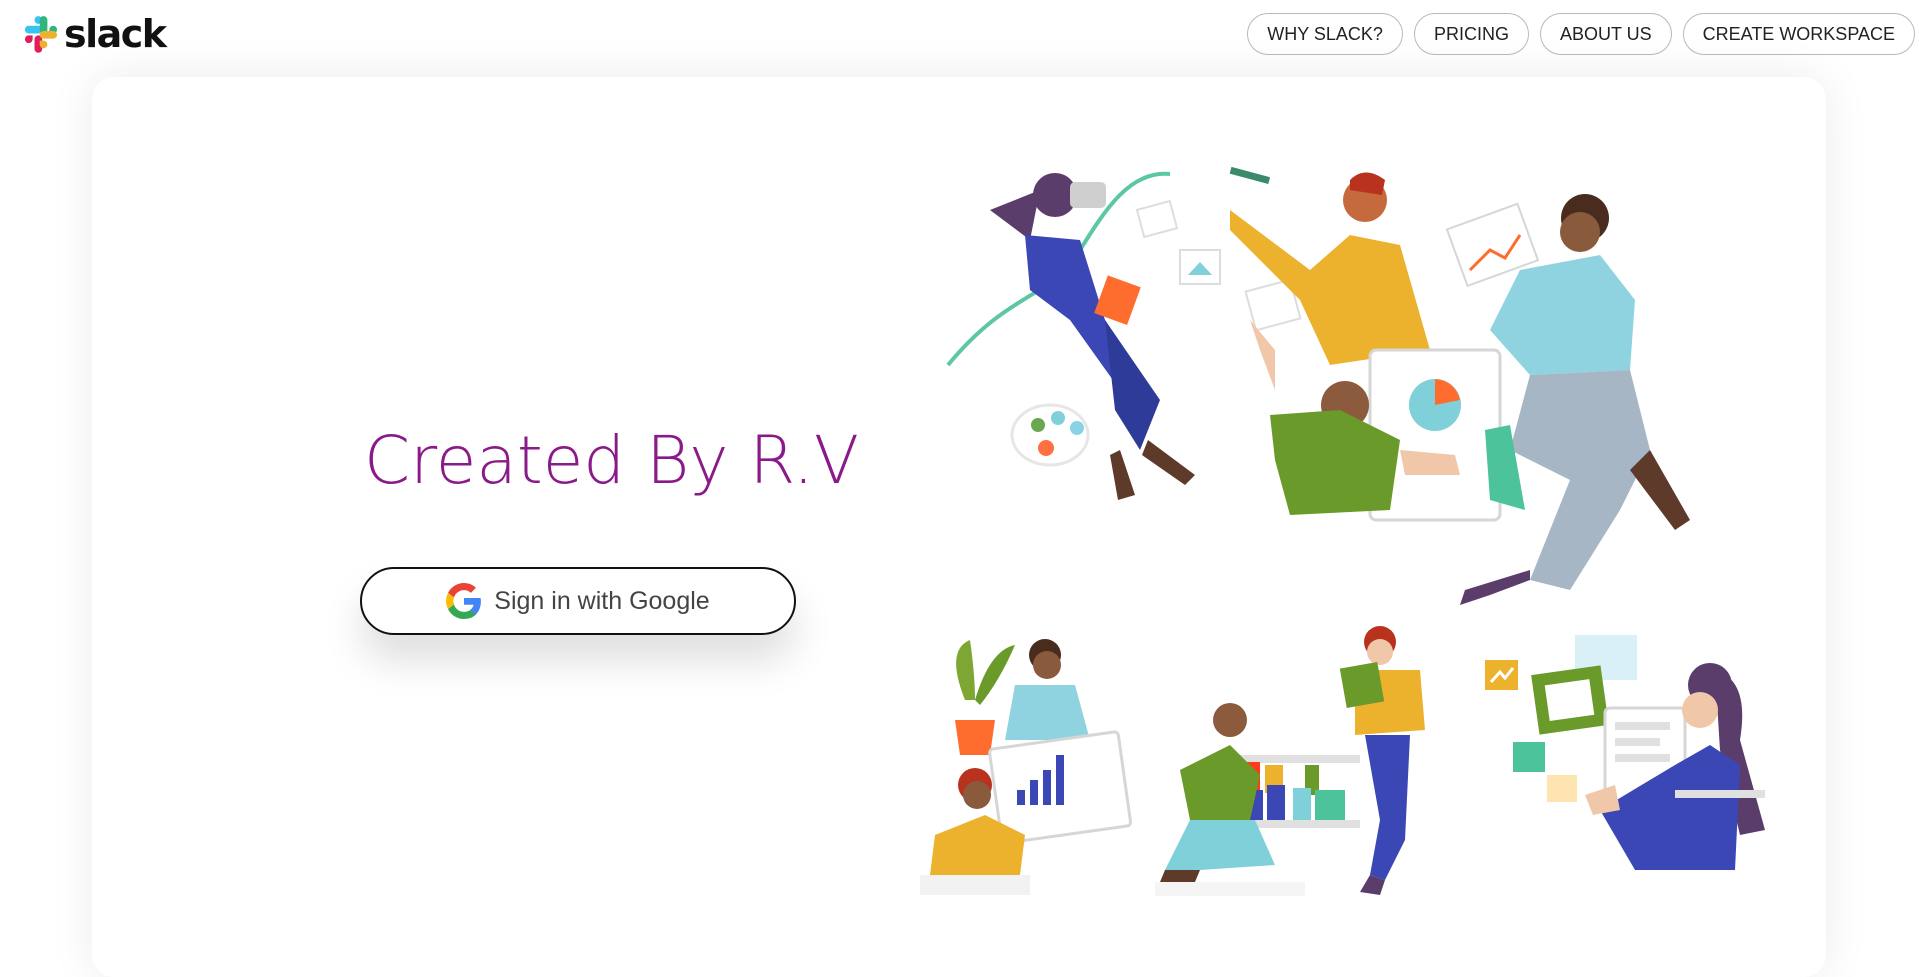 The image size is (1919, 977). I want to click on nav-about-us-button: ABOUT US, so click(1605, 34).